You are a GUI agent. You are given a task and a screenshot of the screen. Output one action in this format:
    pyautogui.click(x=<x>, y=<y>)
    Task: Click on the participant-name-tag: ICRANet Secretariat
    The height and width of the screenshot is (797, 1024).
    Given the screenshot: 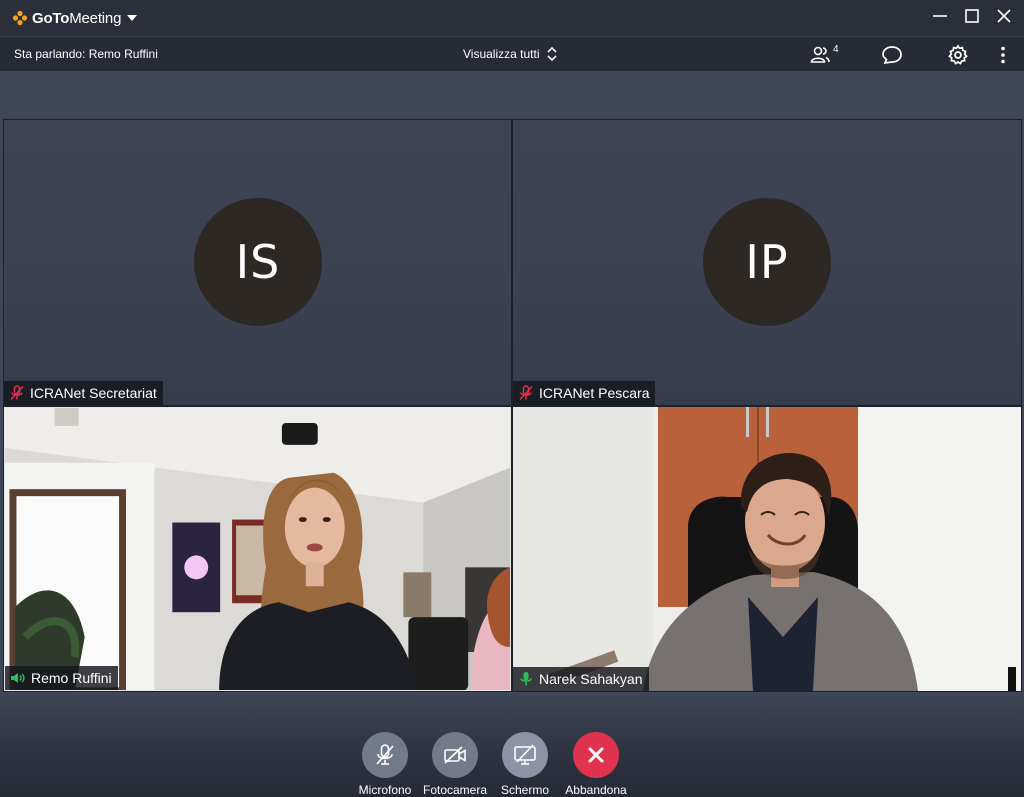 What is the action you would take?
    pyautogui.click(x=83, y=393)
    